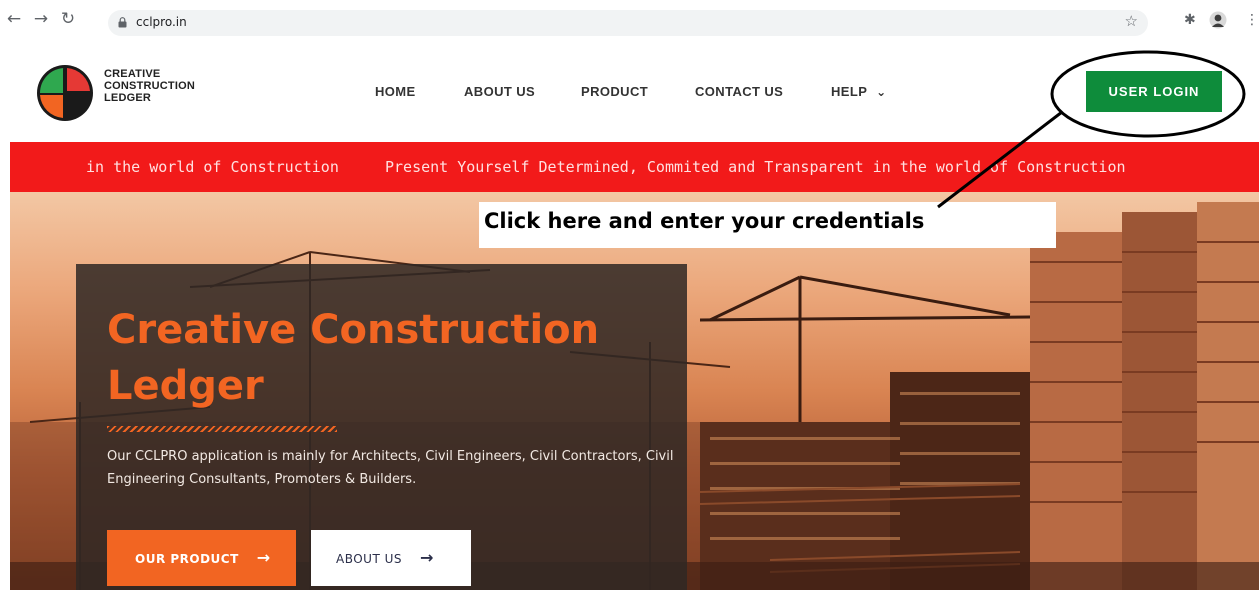  I want to click on chevron-down-icon: ⌄, so click(881, 92).